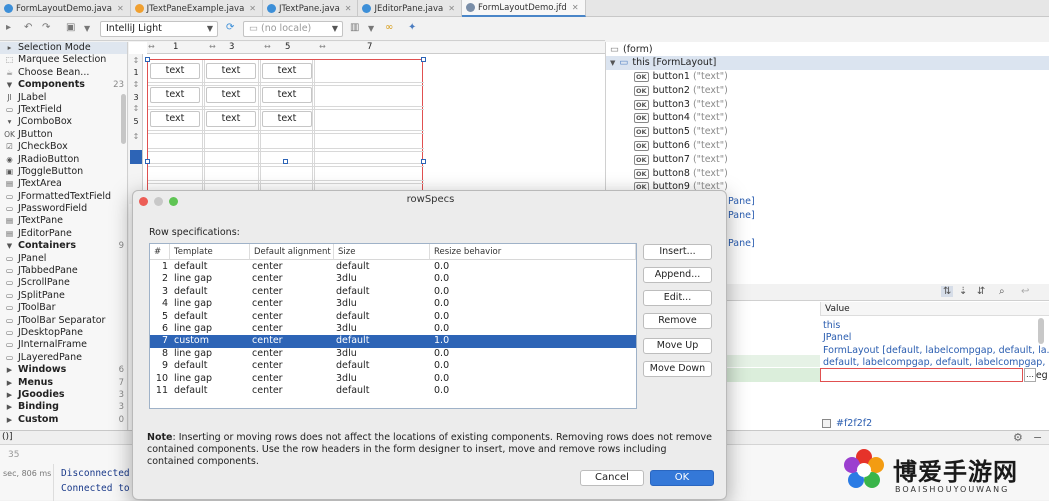 The width and height of the screenshot is (1049, 501). What do you see at coordinates (947, 291) in the screenshot?
I see `sort-icon: ⇅` at bounding box center [947, 291].